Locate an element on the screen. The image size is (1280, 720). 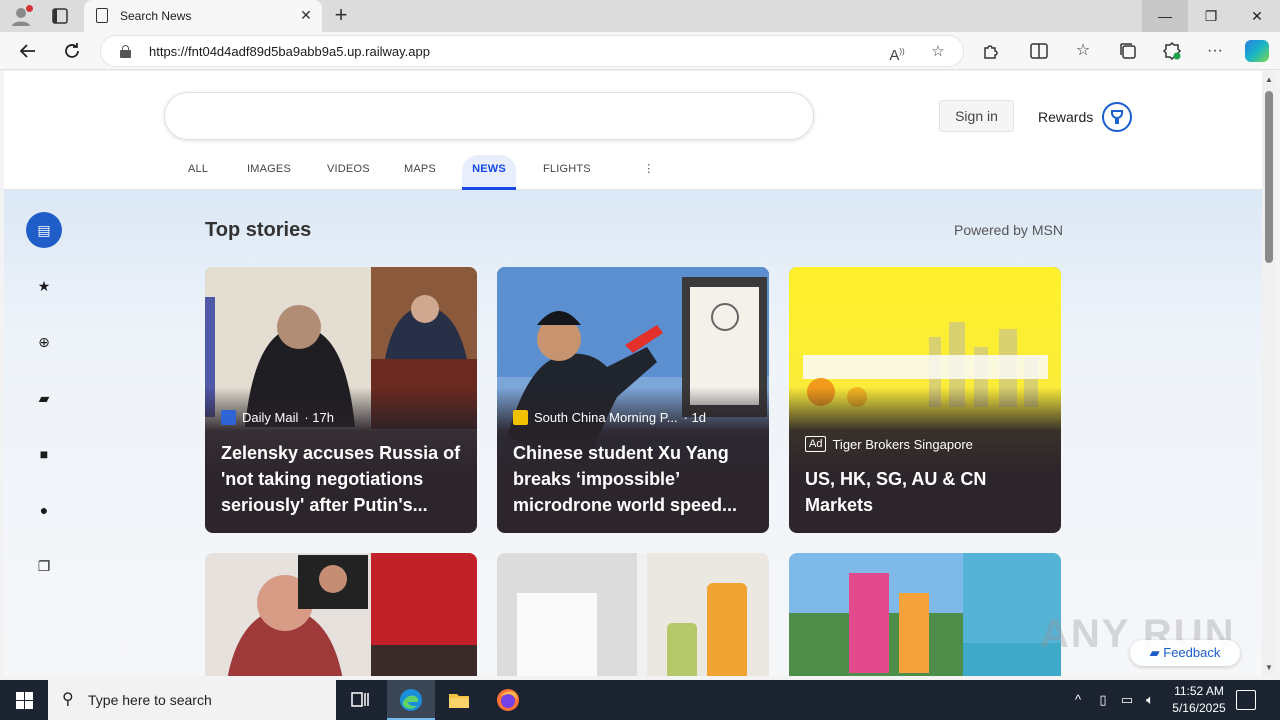
source-name: Daily Mail is located at coordinates (270, 417).